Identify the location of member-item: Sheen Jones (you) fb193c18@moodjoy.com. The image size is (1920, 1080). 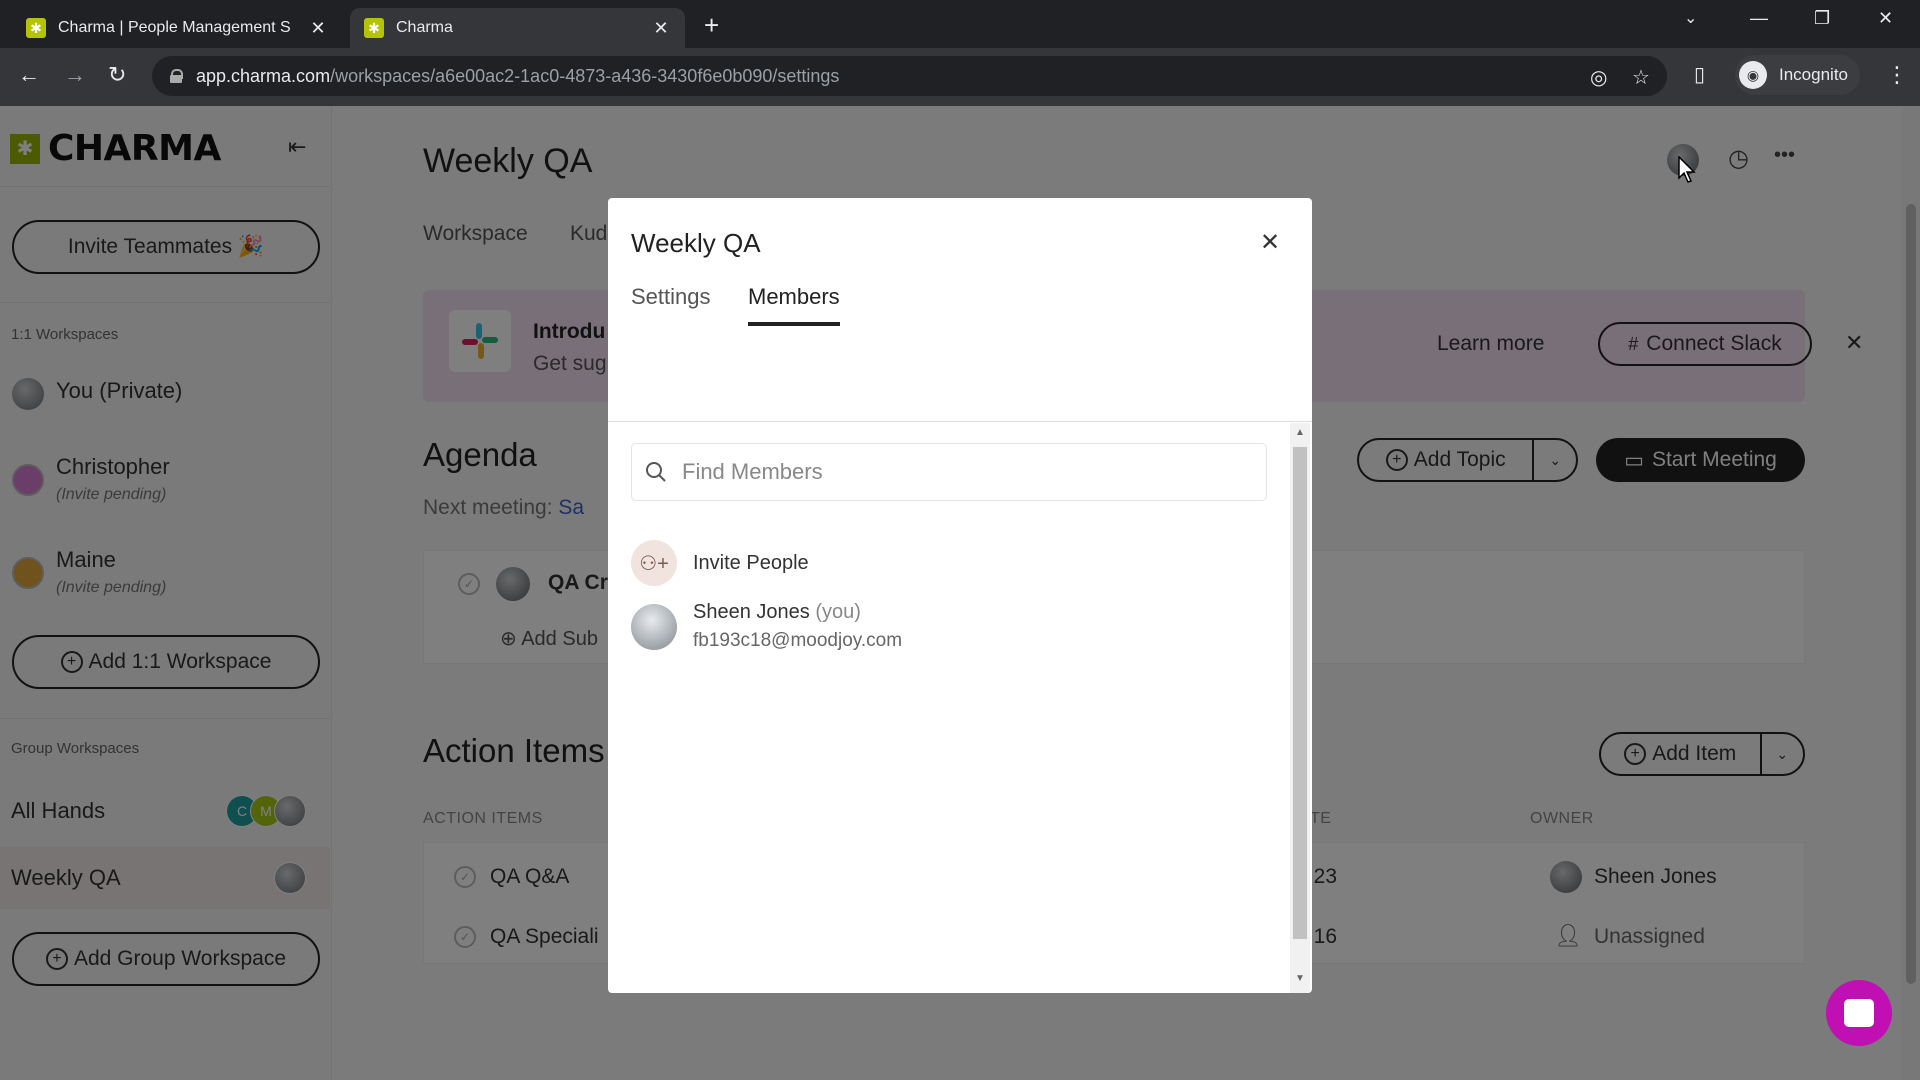
(766, 626).